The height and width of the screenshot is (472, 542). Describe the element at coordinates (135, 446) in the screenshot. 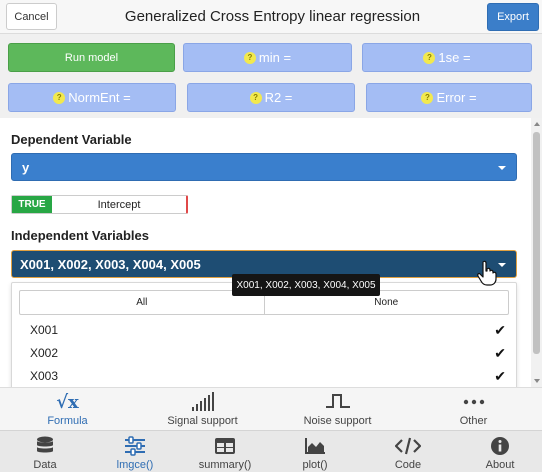

I see `sliders-icon` at that location.